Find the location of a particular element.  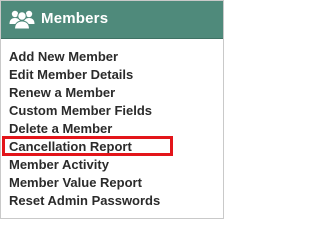

panel-title: Members is located at coordinates (75, 18).